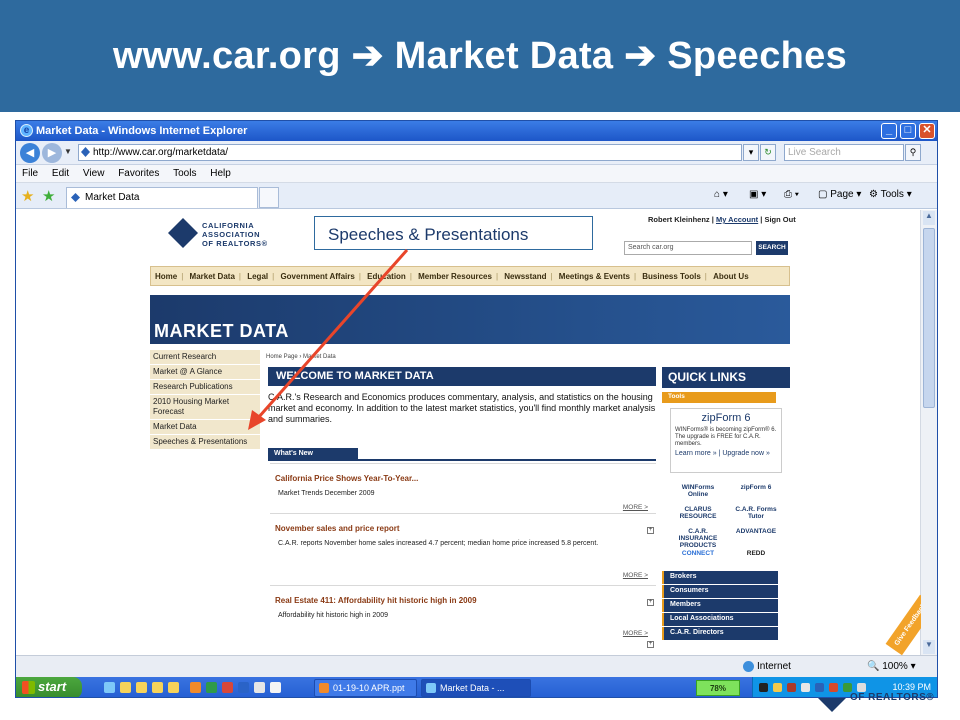 This screenshot has width=960, height=720. What do you see at coordinates (332, 334) in the screenshot?
I see `arrow-line` at bounding box center [332, 334].